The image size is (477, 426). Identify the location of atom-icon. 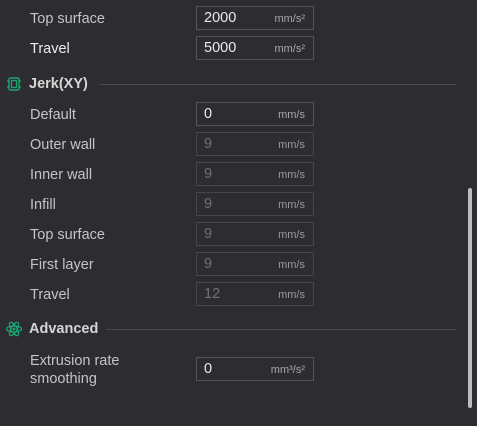
(14, 329).